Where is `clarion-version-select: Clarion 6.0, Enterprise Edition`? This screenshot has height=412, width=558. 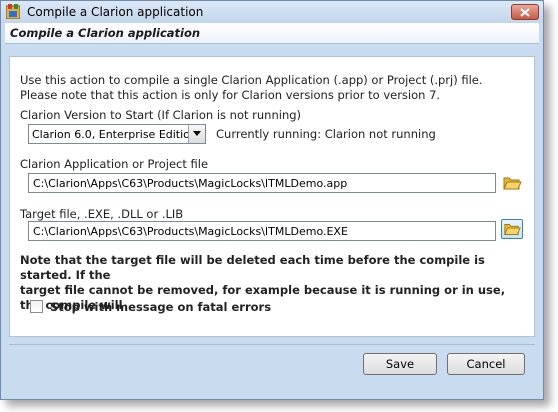
clarion-version-select: Clarion 6.0, Enterprise Edition is located at coordinates (117, 134).